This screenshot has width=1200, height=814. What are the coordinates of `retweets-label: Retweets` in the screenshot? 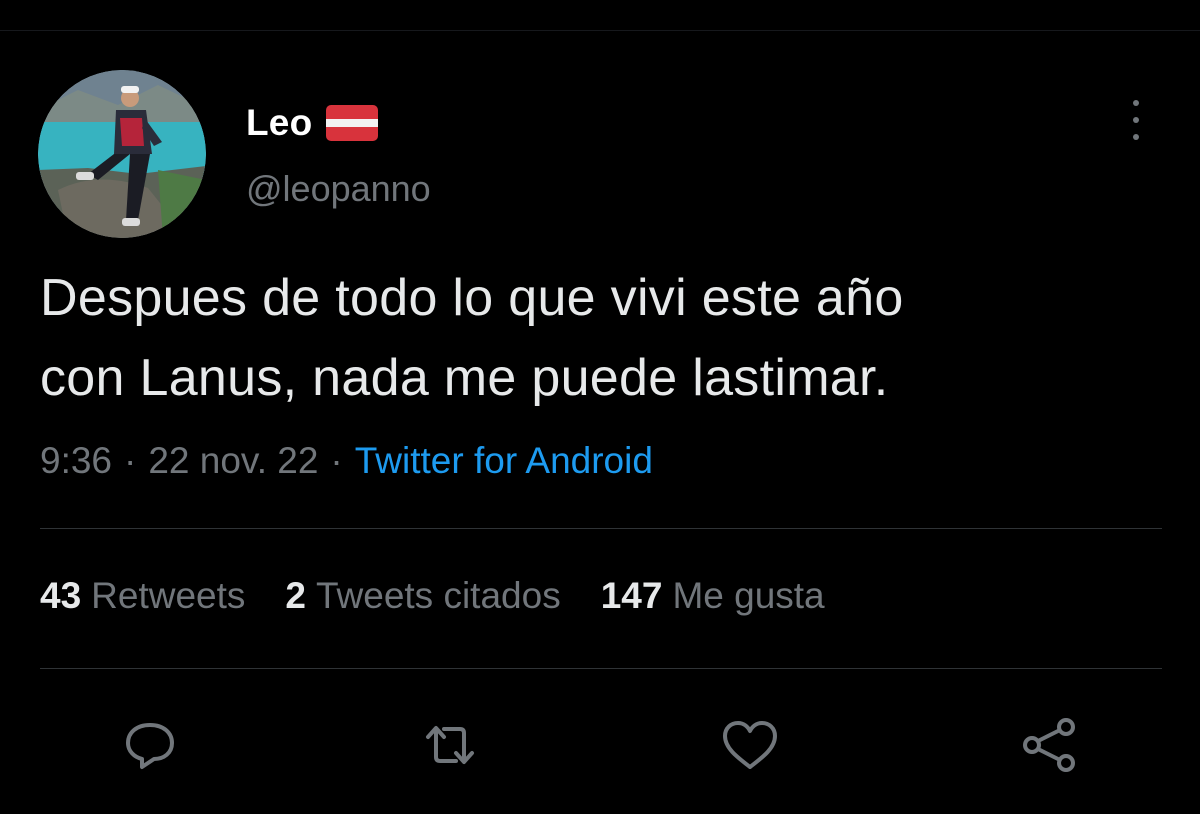 It's located at (168, 595).